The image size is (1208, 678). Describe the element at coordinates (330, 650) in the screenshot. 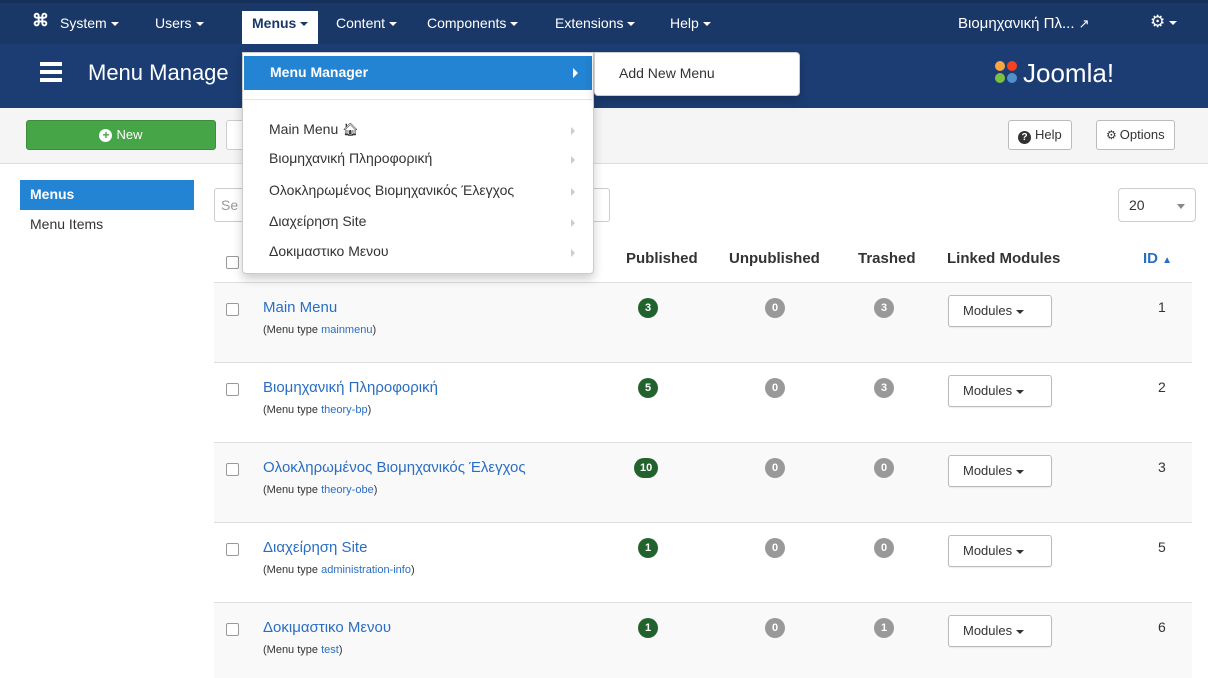

I see `menu-type-link: test` at that location.